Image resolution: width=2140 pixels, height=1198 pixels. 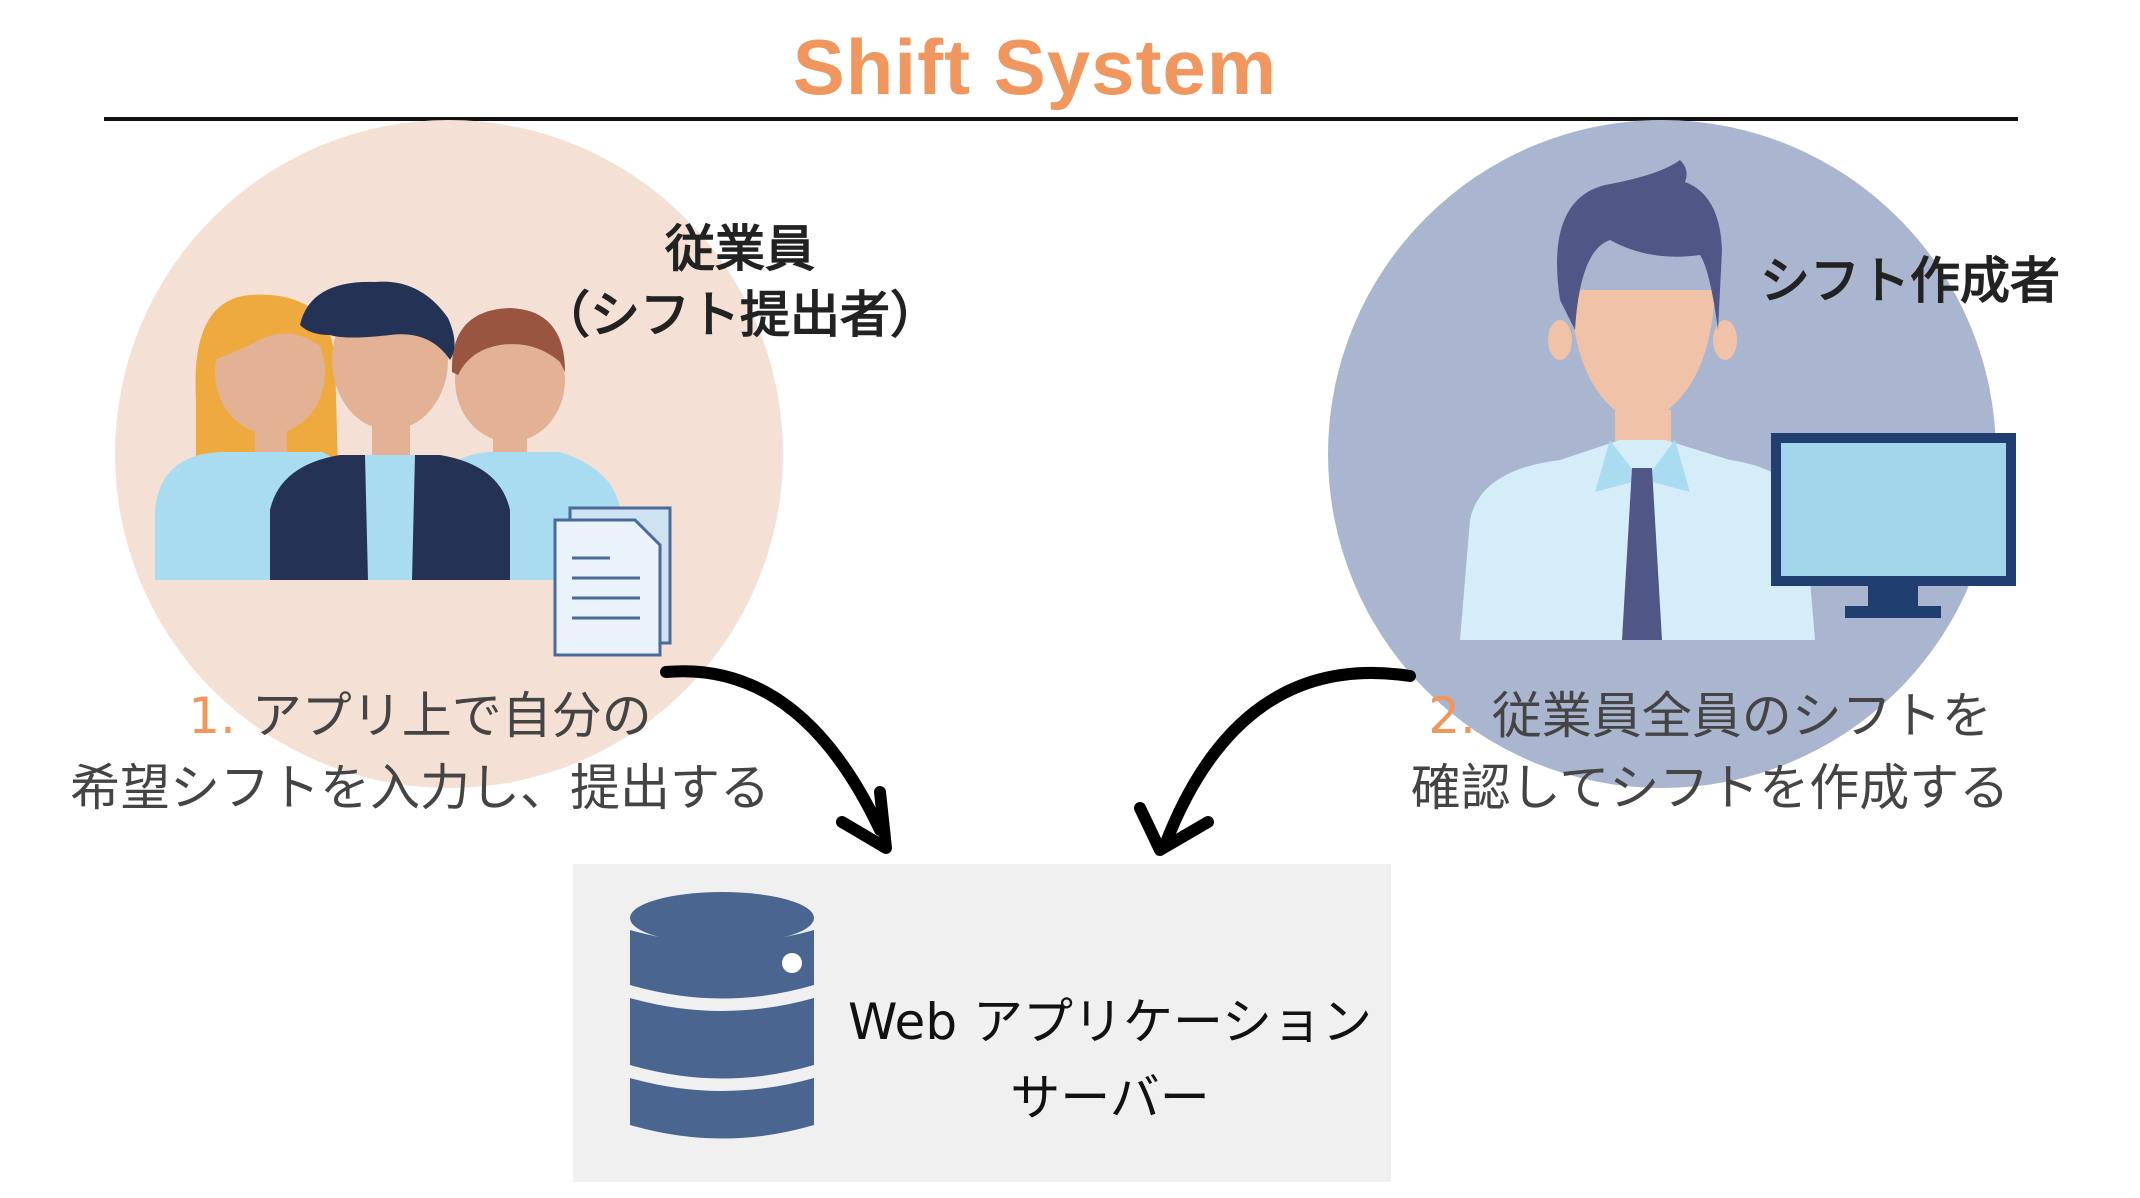 I want to click on step-1-text: 1. アプリ上で自分の 希望シフトを入力し、提出する, so click(x=420, y=752).